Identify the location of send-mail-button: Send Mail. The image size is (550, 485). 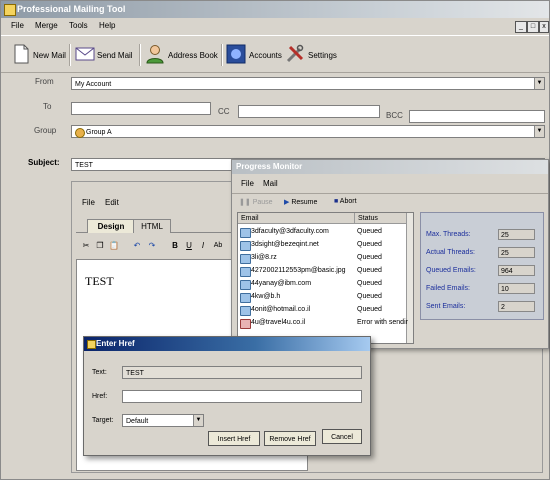
(104, 55).